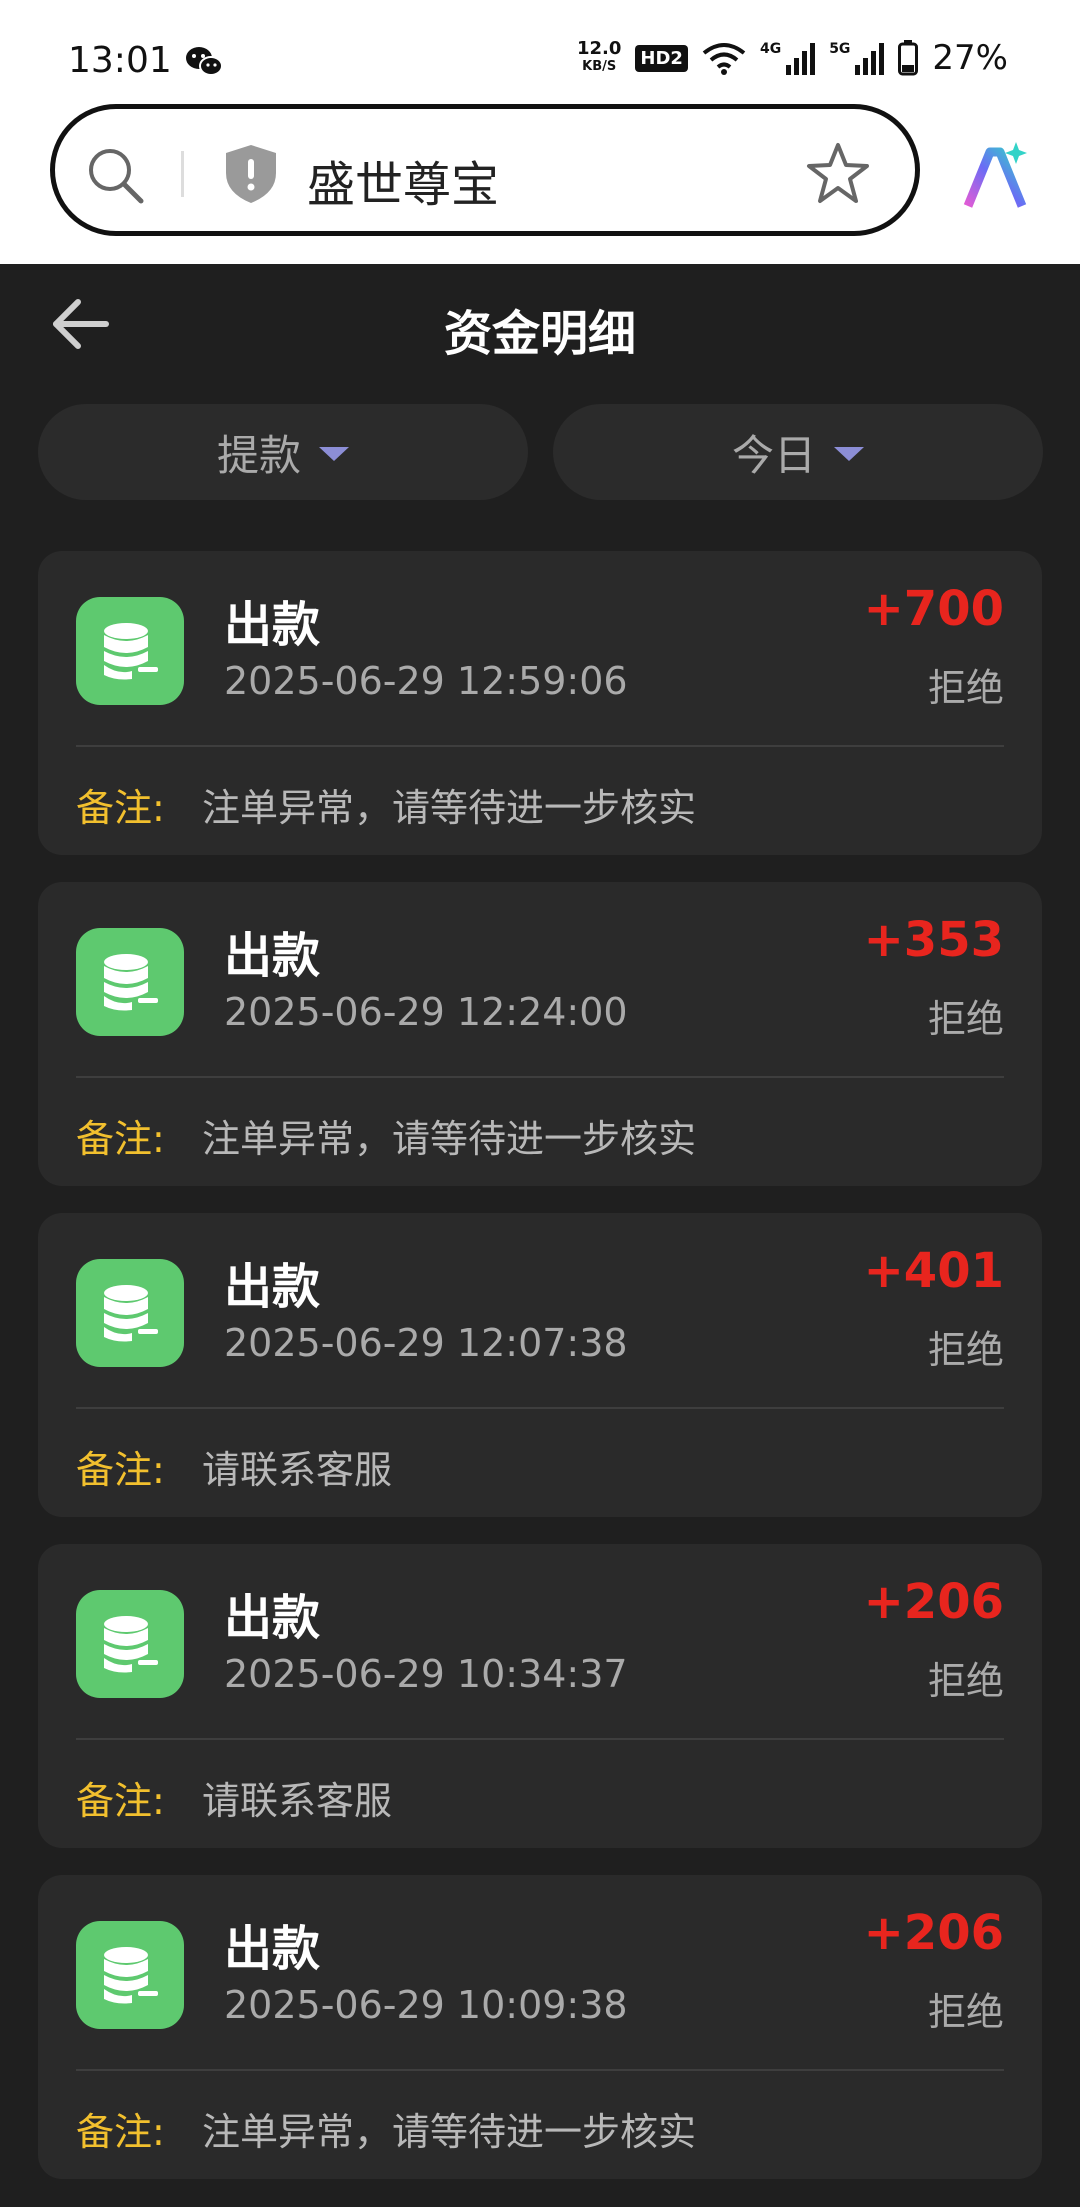 The width and height of the screenshot is (1080, 2207). I want to click on hd-badge: HD2, so click(661, 58).